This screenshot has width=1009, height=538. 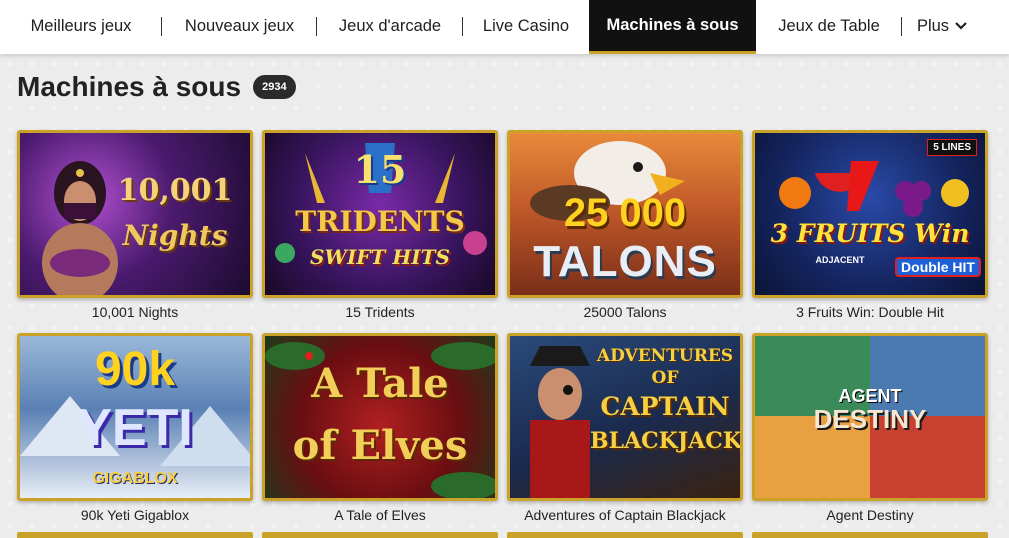 What do you see at coordinates (665, 356) in the screenshot?
I see `game-art-line1: ADVENTURES` at bounding box center [665, 356].